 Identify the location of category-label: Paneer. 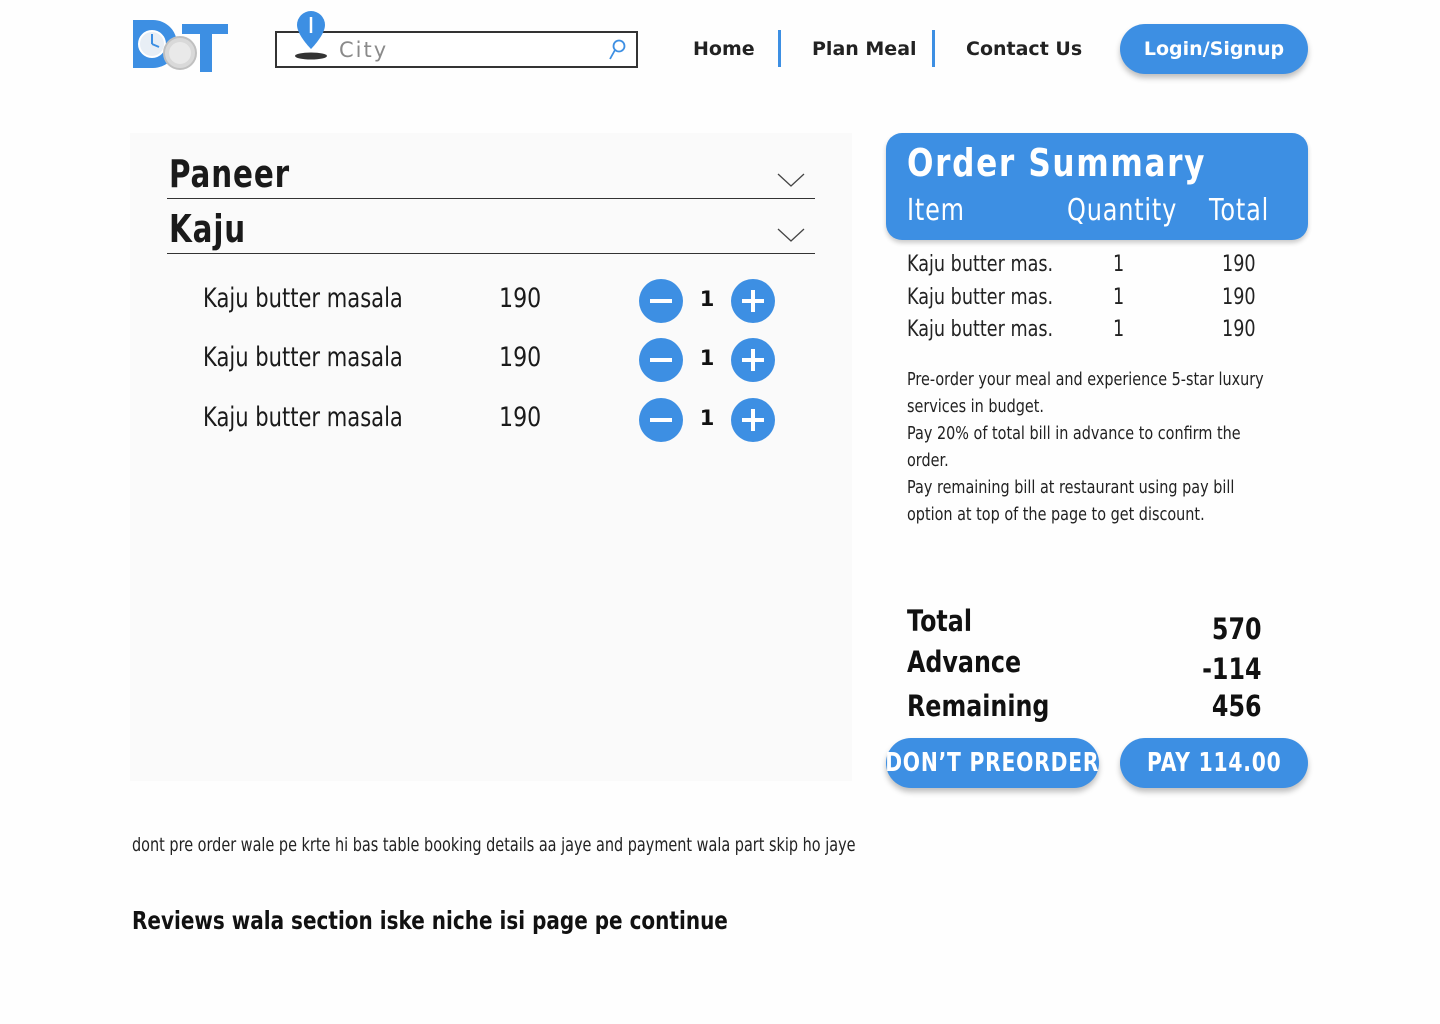
(230, 174).